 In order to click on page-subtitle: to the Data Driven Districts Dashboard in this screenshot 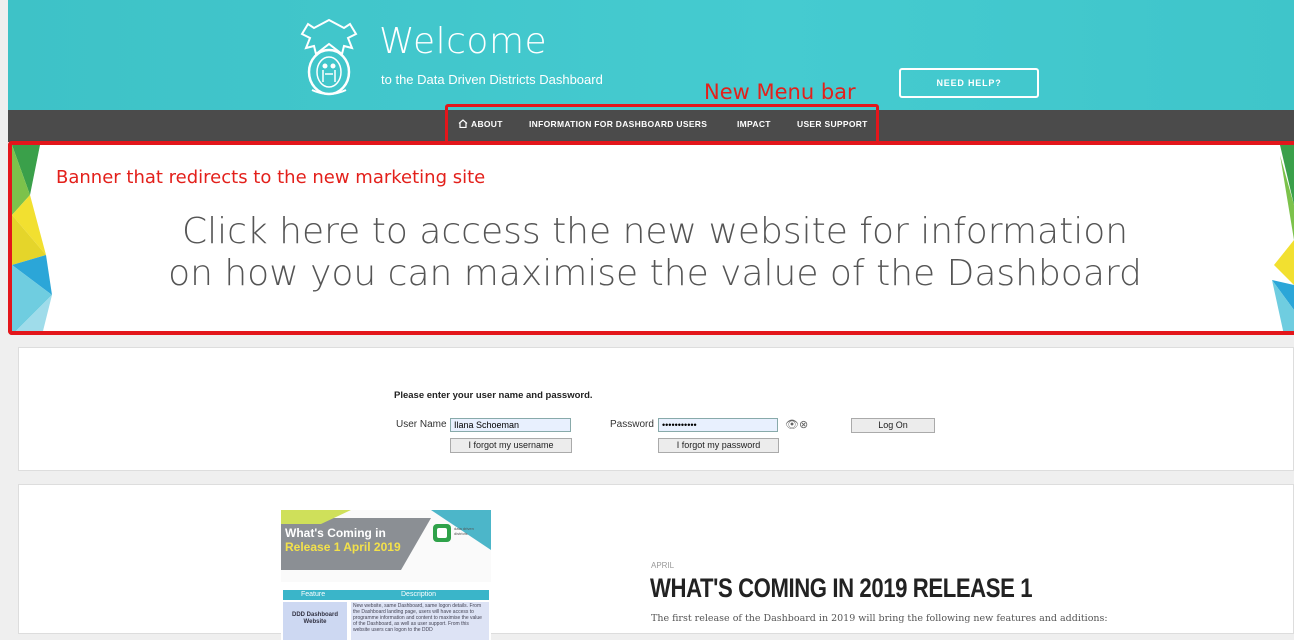, I will do `click(492, 79)`.